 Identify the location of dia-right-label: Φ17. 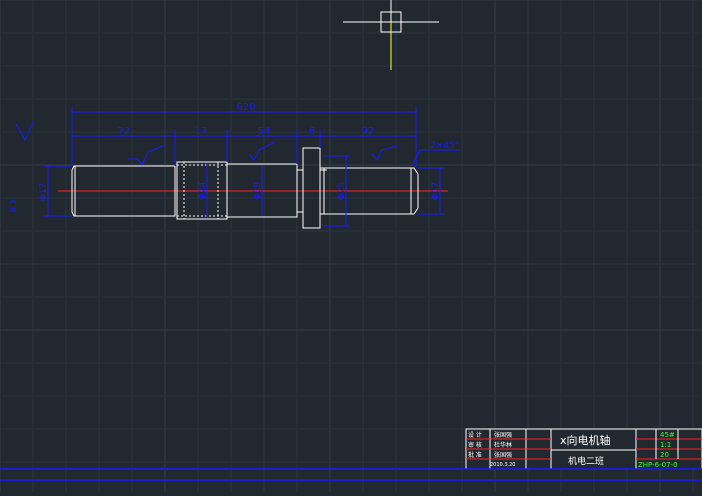
(436, 191).